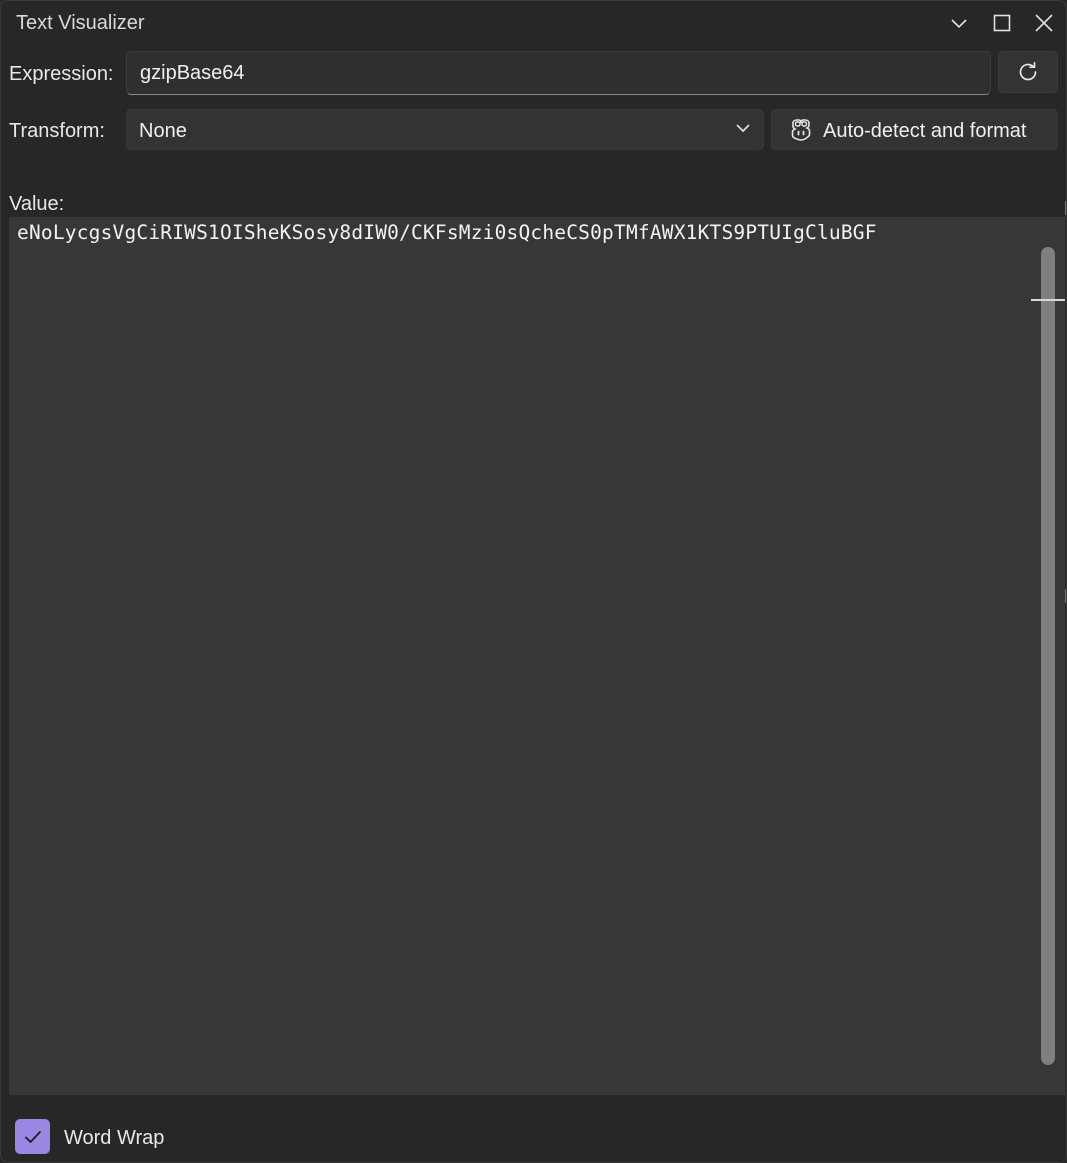 The image size is (1067, 1163). What do you see at coordinates (61, 74) in the screenshot?
I see `expression-label: Expression:` at bounding box center [61, 74].